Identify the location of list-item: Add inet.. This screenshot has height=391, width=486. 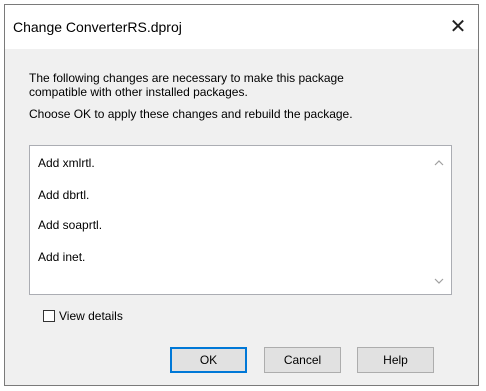
(61, 257).